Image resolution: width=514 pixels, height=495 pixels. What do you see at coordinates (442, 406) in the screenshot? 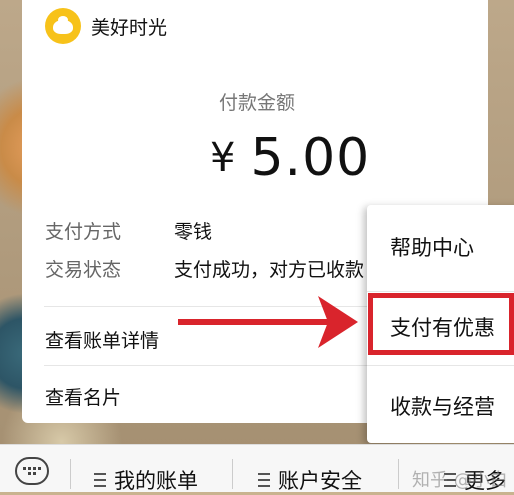
I see `menu-item-collection-business: 收款与经营` at bounding box center [442, 406].